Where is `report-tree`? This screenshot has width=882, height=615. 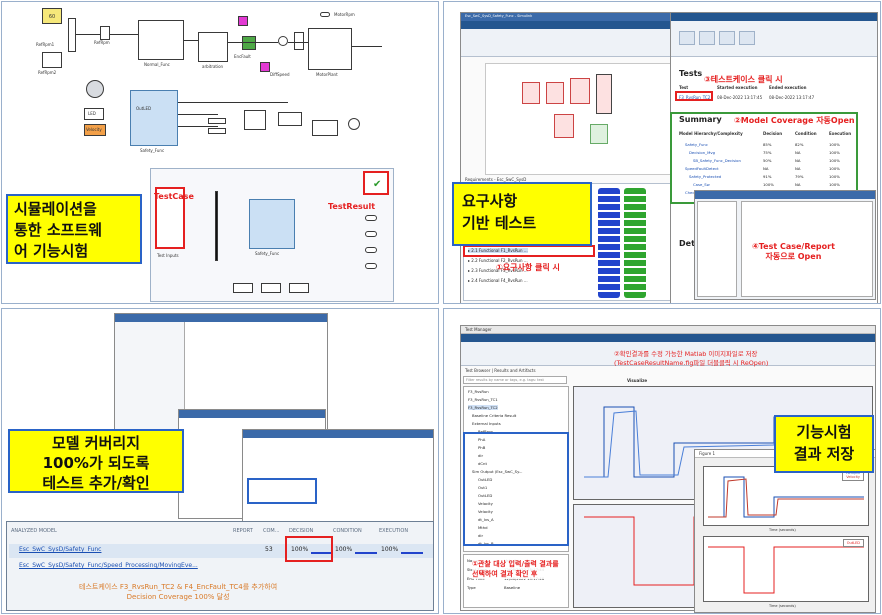 report-tree is located at coordinates (717, 249).